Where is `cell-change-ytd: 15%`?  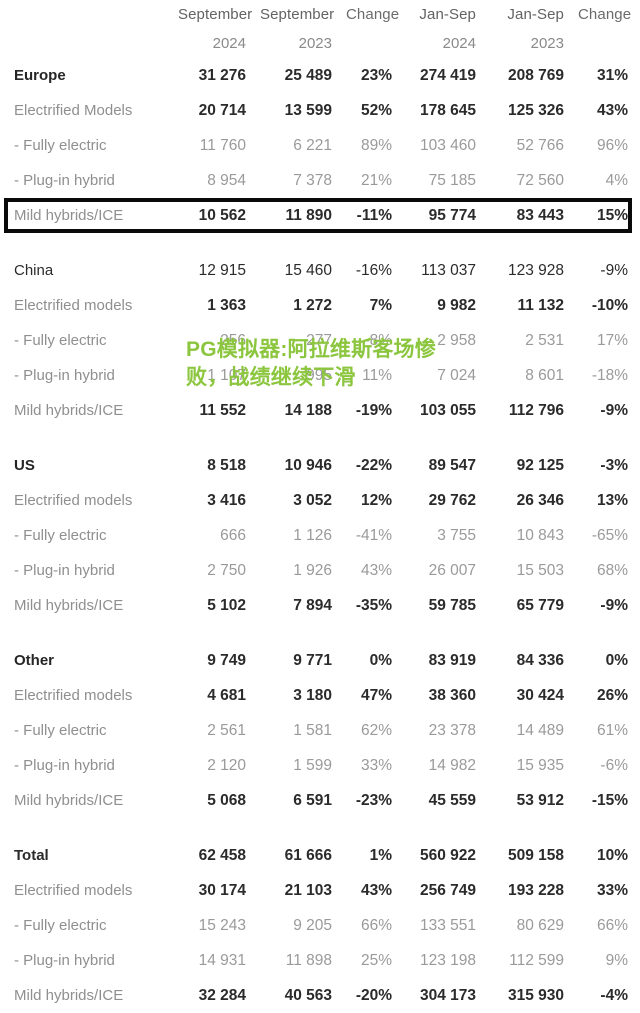 cell-change-ytd: 15% is located at coordinates (612, 215).